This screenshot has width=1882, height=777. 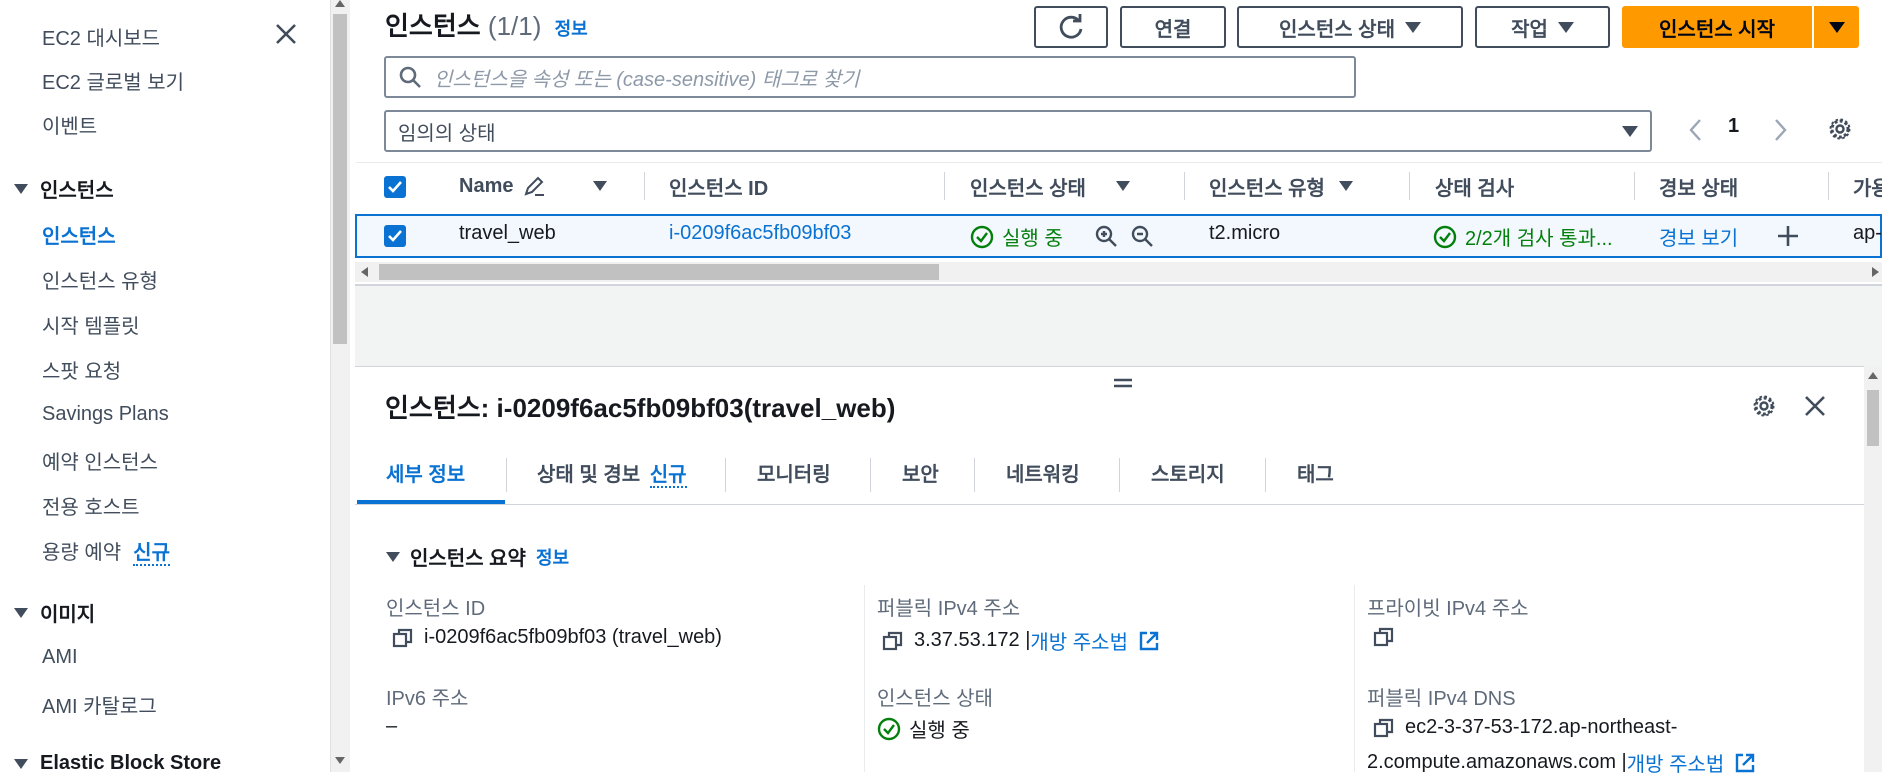 I want to click on sidebar-item-ami: AMI, so click(x=60, y=657).